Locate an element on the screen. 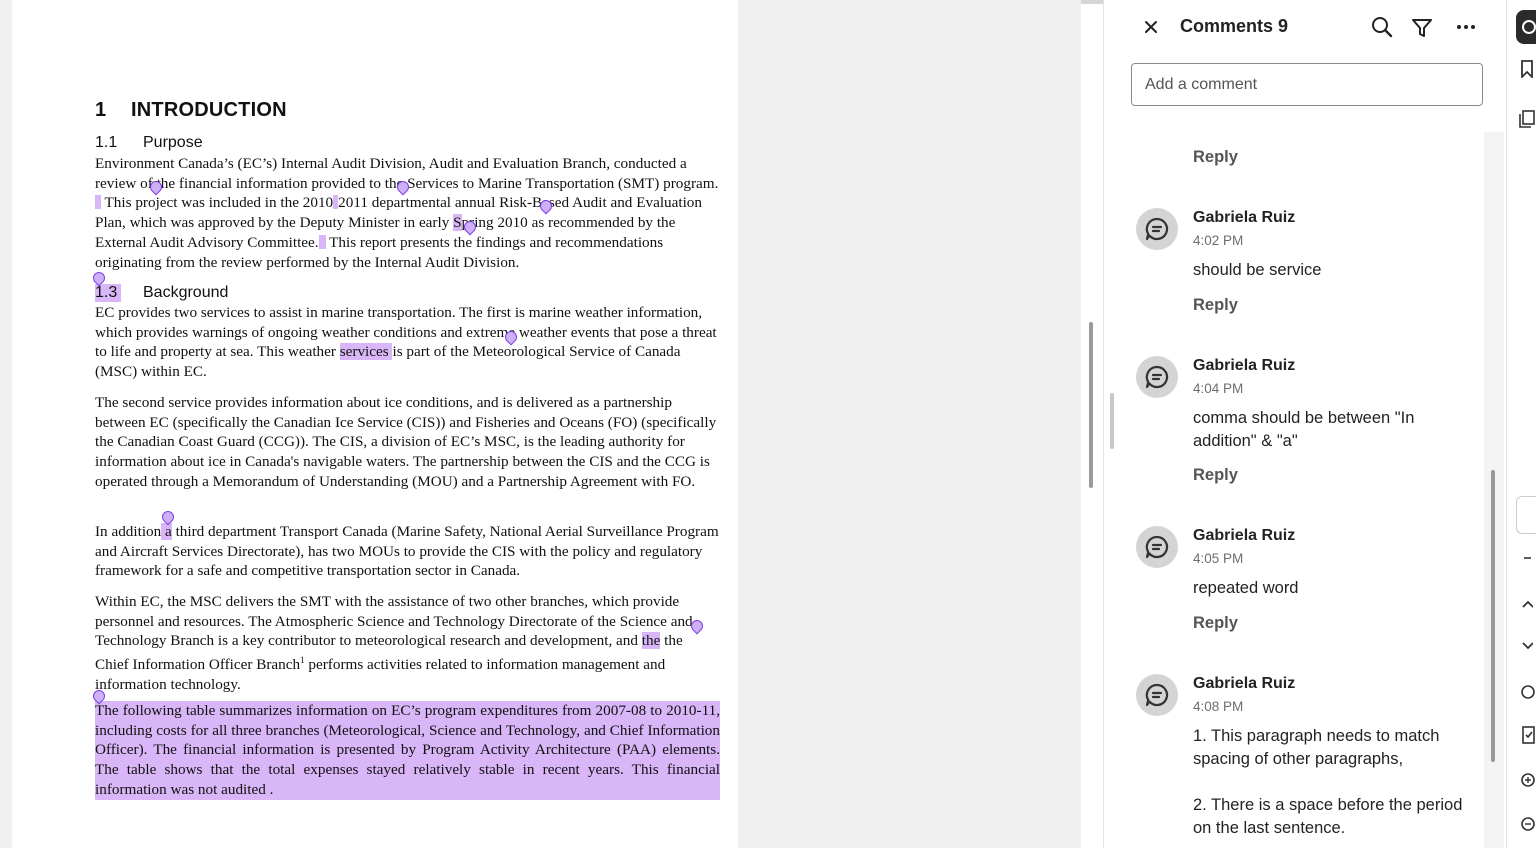 This screenshot has height=848, width=1536. bookmark-icon is located at coordinates (1527, 70).